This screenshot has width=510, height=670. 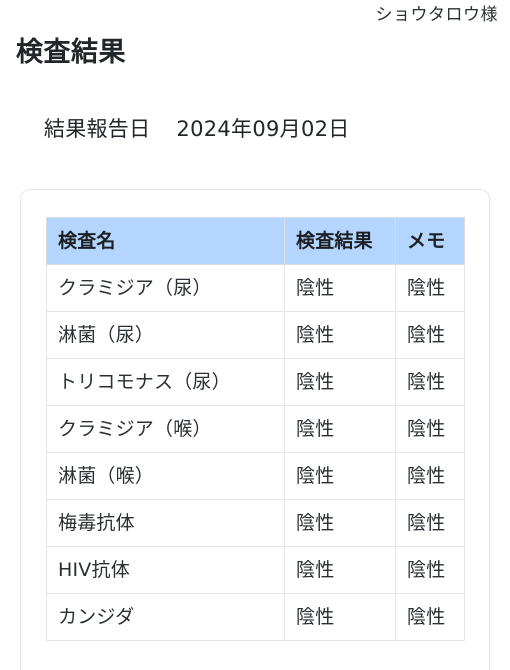 I want to click on report-date-row: 結果報告日 2024年09月02日, so click(x=263, y=129).